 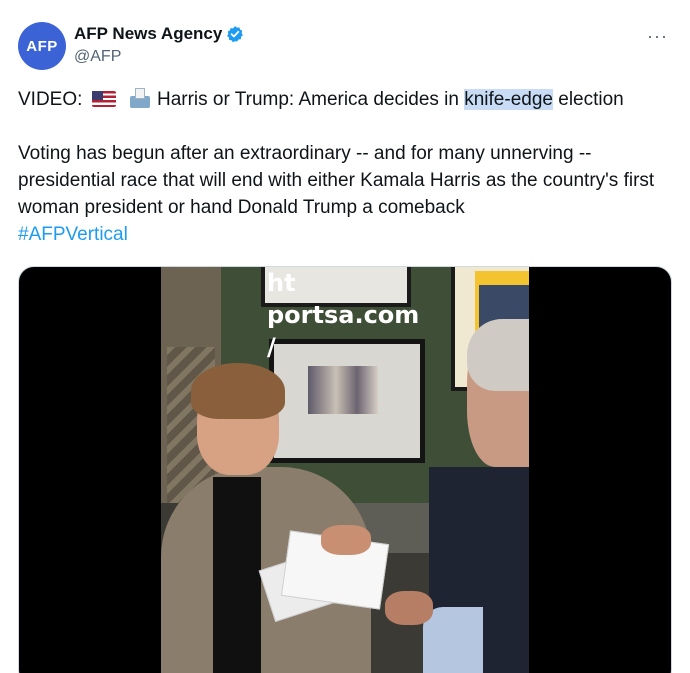 What do you see at coordinates (281, 283) in the screenshot?
I see `watermark-line: ht` at bounding box center [281, 283].